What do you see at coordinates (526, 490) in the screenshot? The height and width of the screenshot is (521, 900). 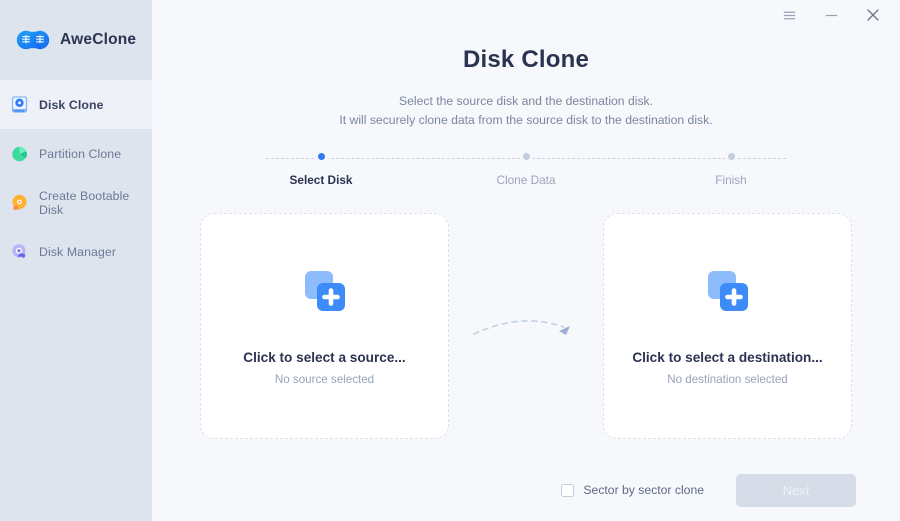 I see `footer-bar: Sector by sector clone Next` at bounding box center [526, 490].